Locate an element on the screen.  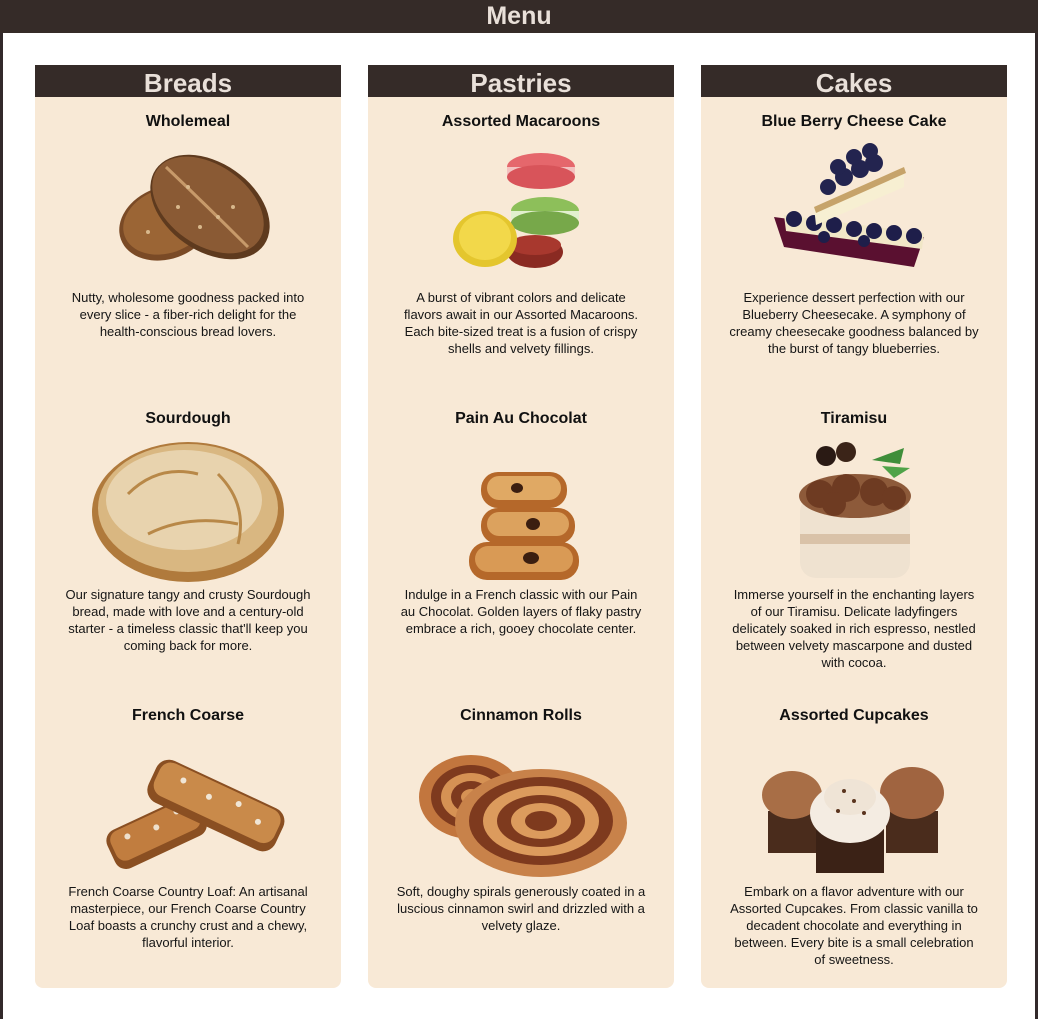
column-title: Pastries is located at coordinates (521, 81).